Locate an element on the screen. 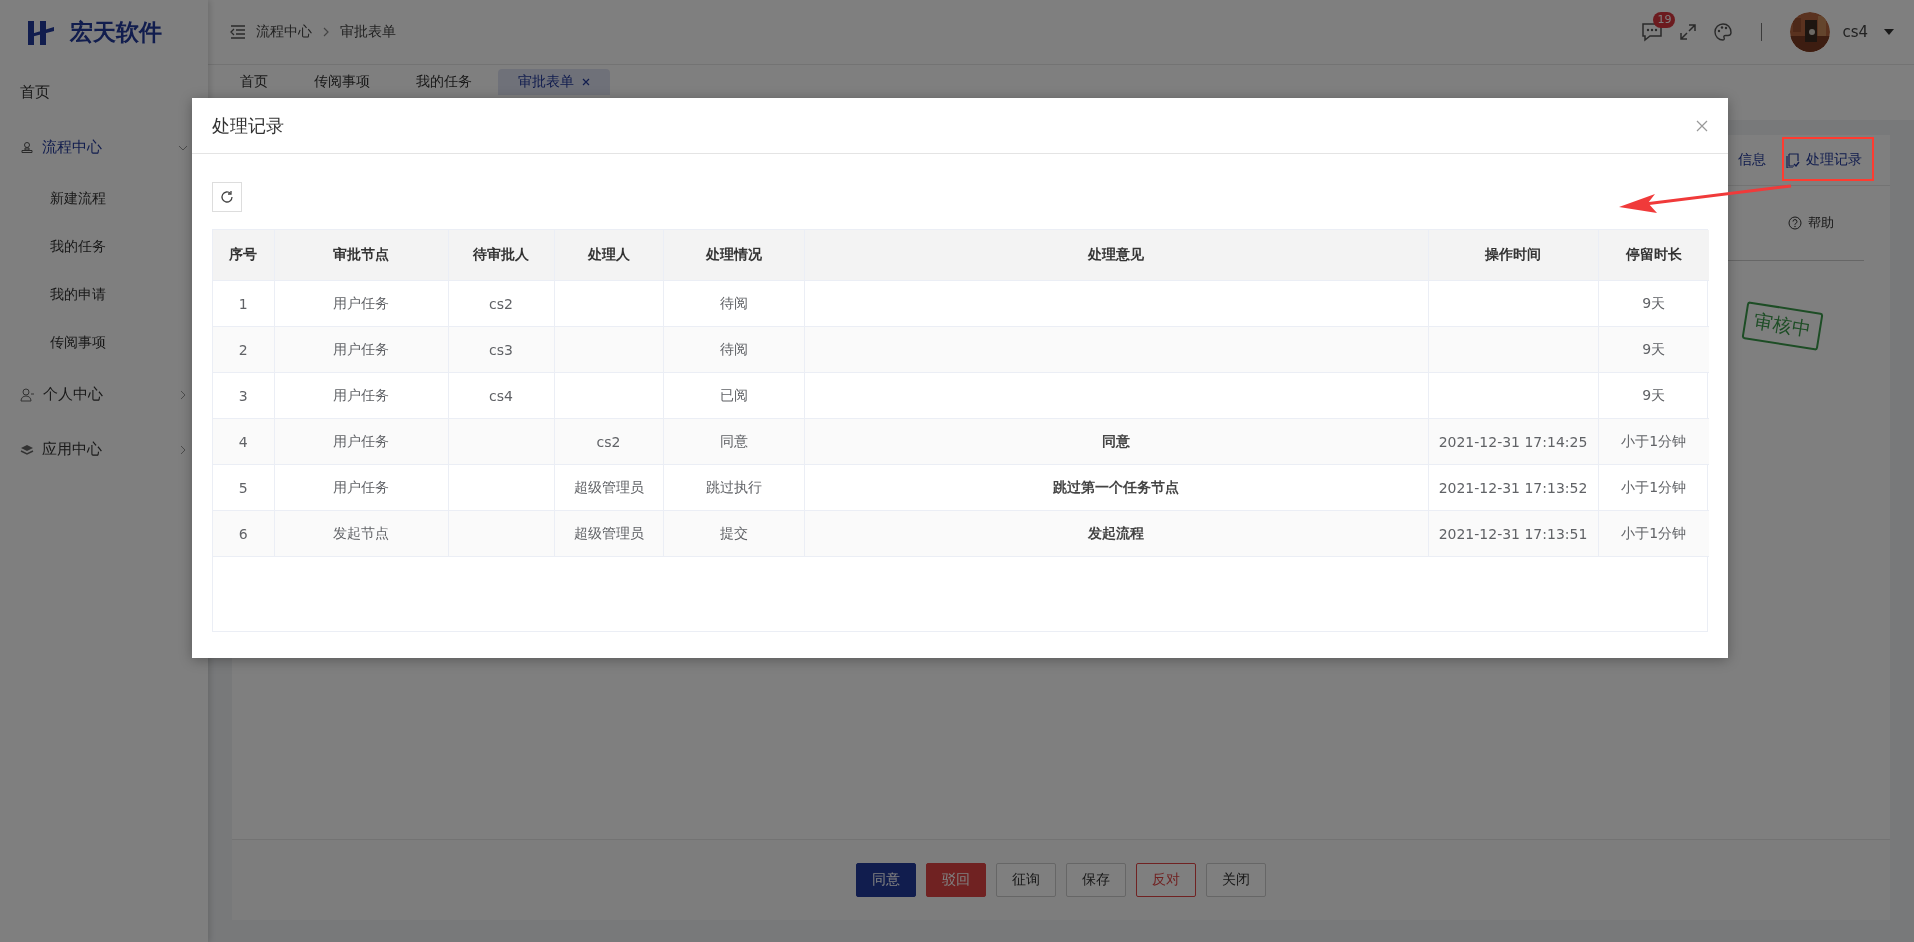  tab: 审批表单 is located at coordinates (554, 82).